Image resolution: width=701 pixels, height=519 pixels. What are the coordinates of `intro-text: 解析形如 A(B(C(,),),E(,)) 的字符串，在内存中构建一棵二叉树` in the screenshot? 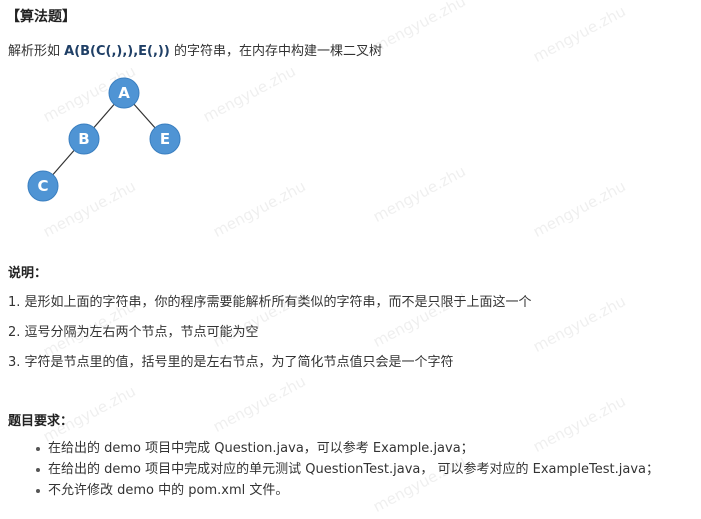 It's located at (195, 49).